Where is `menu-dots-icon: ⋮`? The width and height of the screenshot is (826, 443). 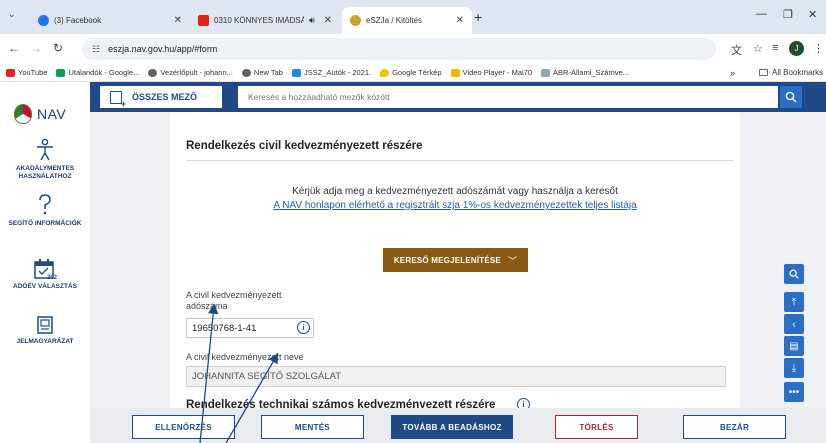
menu-dots-icon: ⋮ is located at coordinates (818, 48).